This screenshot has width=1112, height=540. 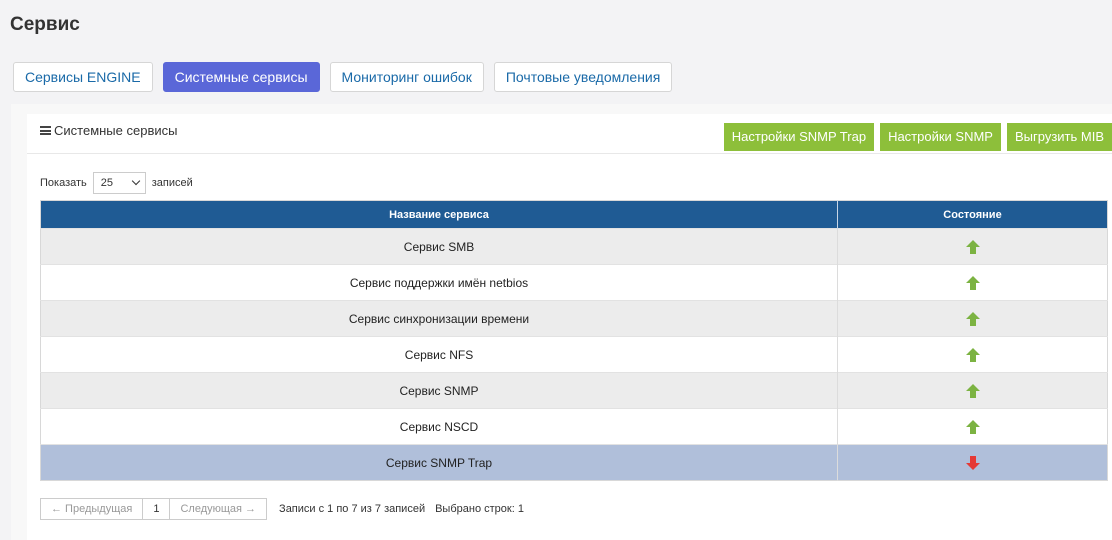 I want to click on next-page-button: Следующая →, so click(x=218, y=509).